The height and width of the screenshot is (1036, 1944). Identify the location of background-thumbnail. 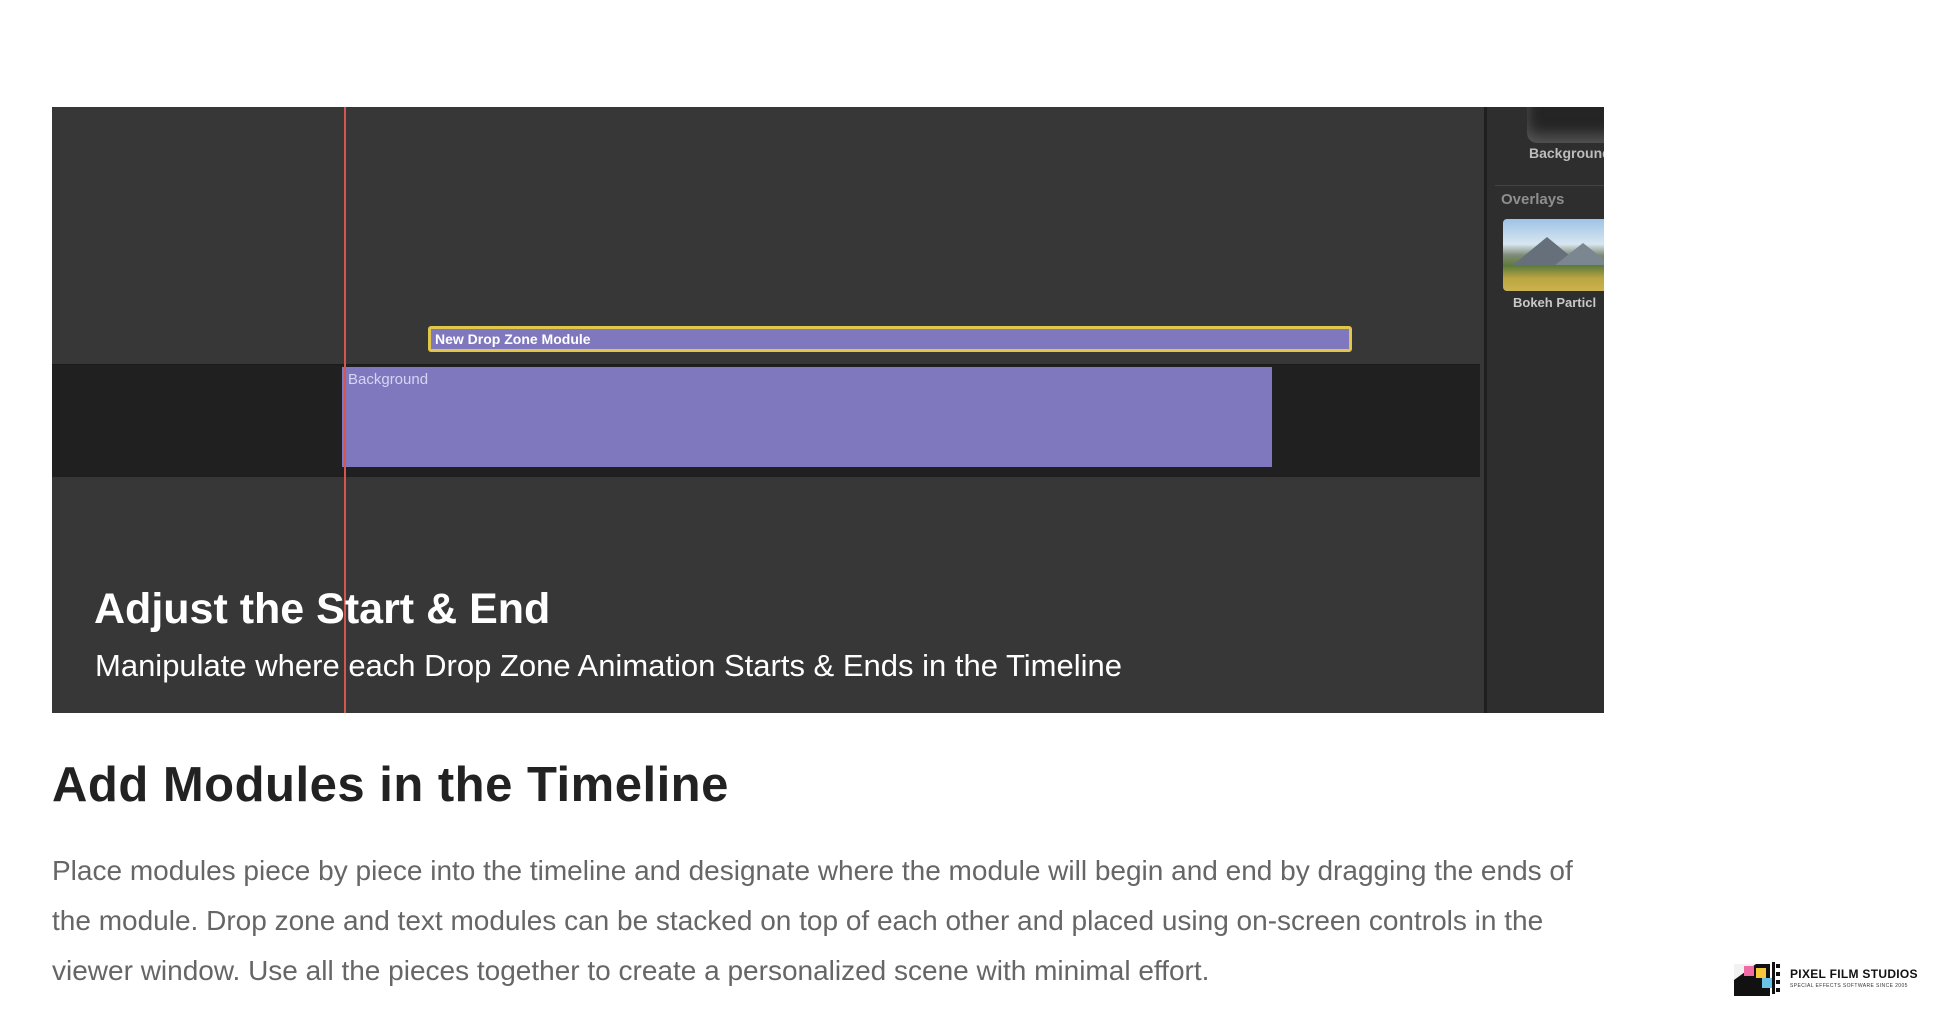
(1565, 125).